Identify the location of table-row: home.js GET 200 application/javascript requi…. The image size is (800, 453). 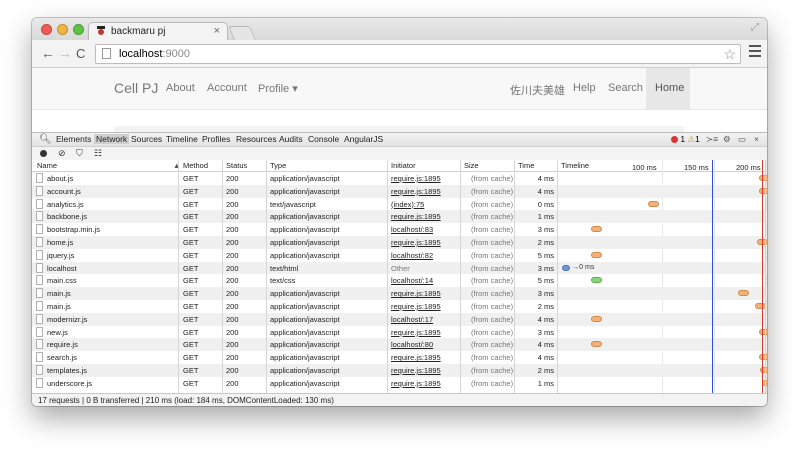
(399, 242).